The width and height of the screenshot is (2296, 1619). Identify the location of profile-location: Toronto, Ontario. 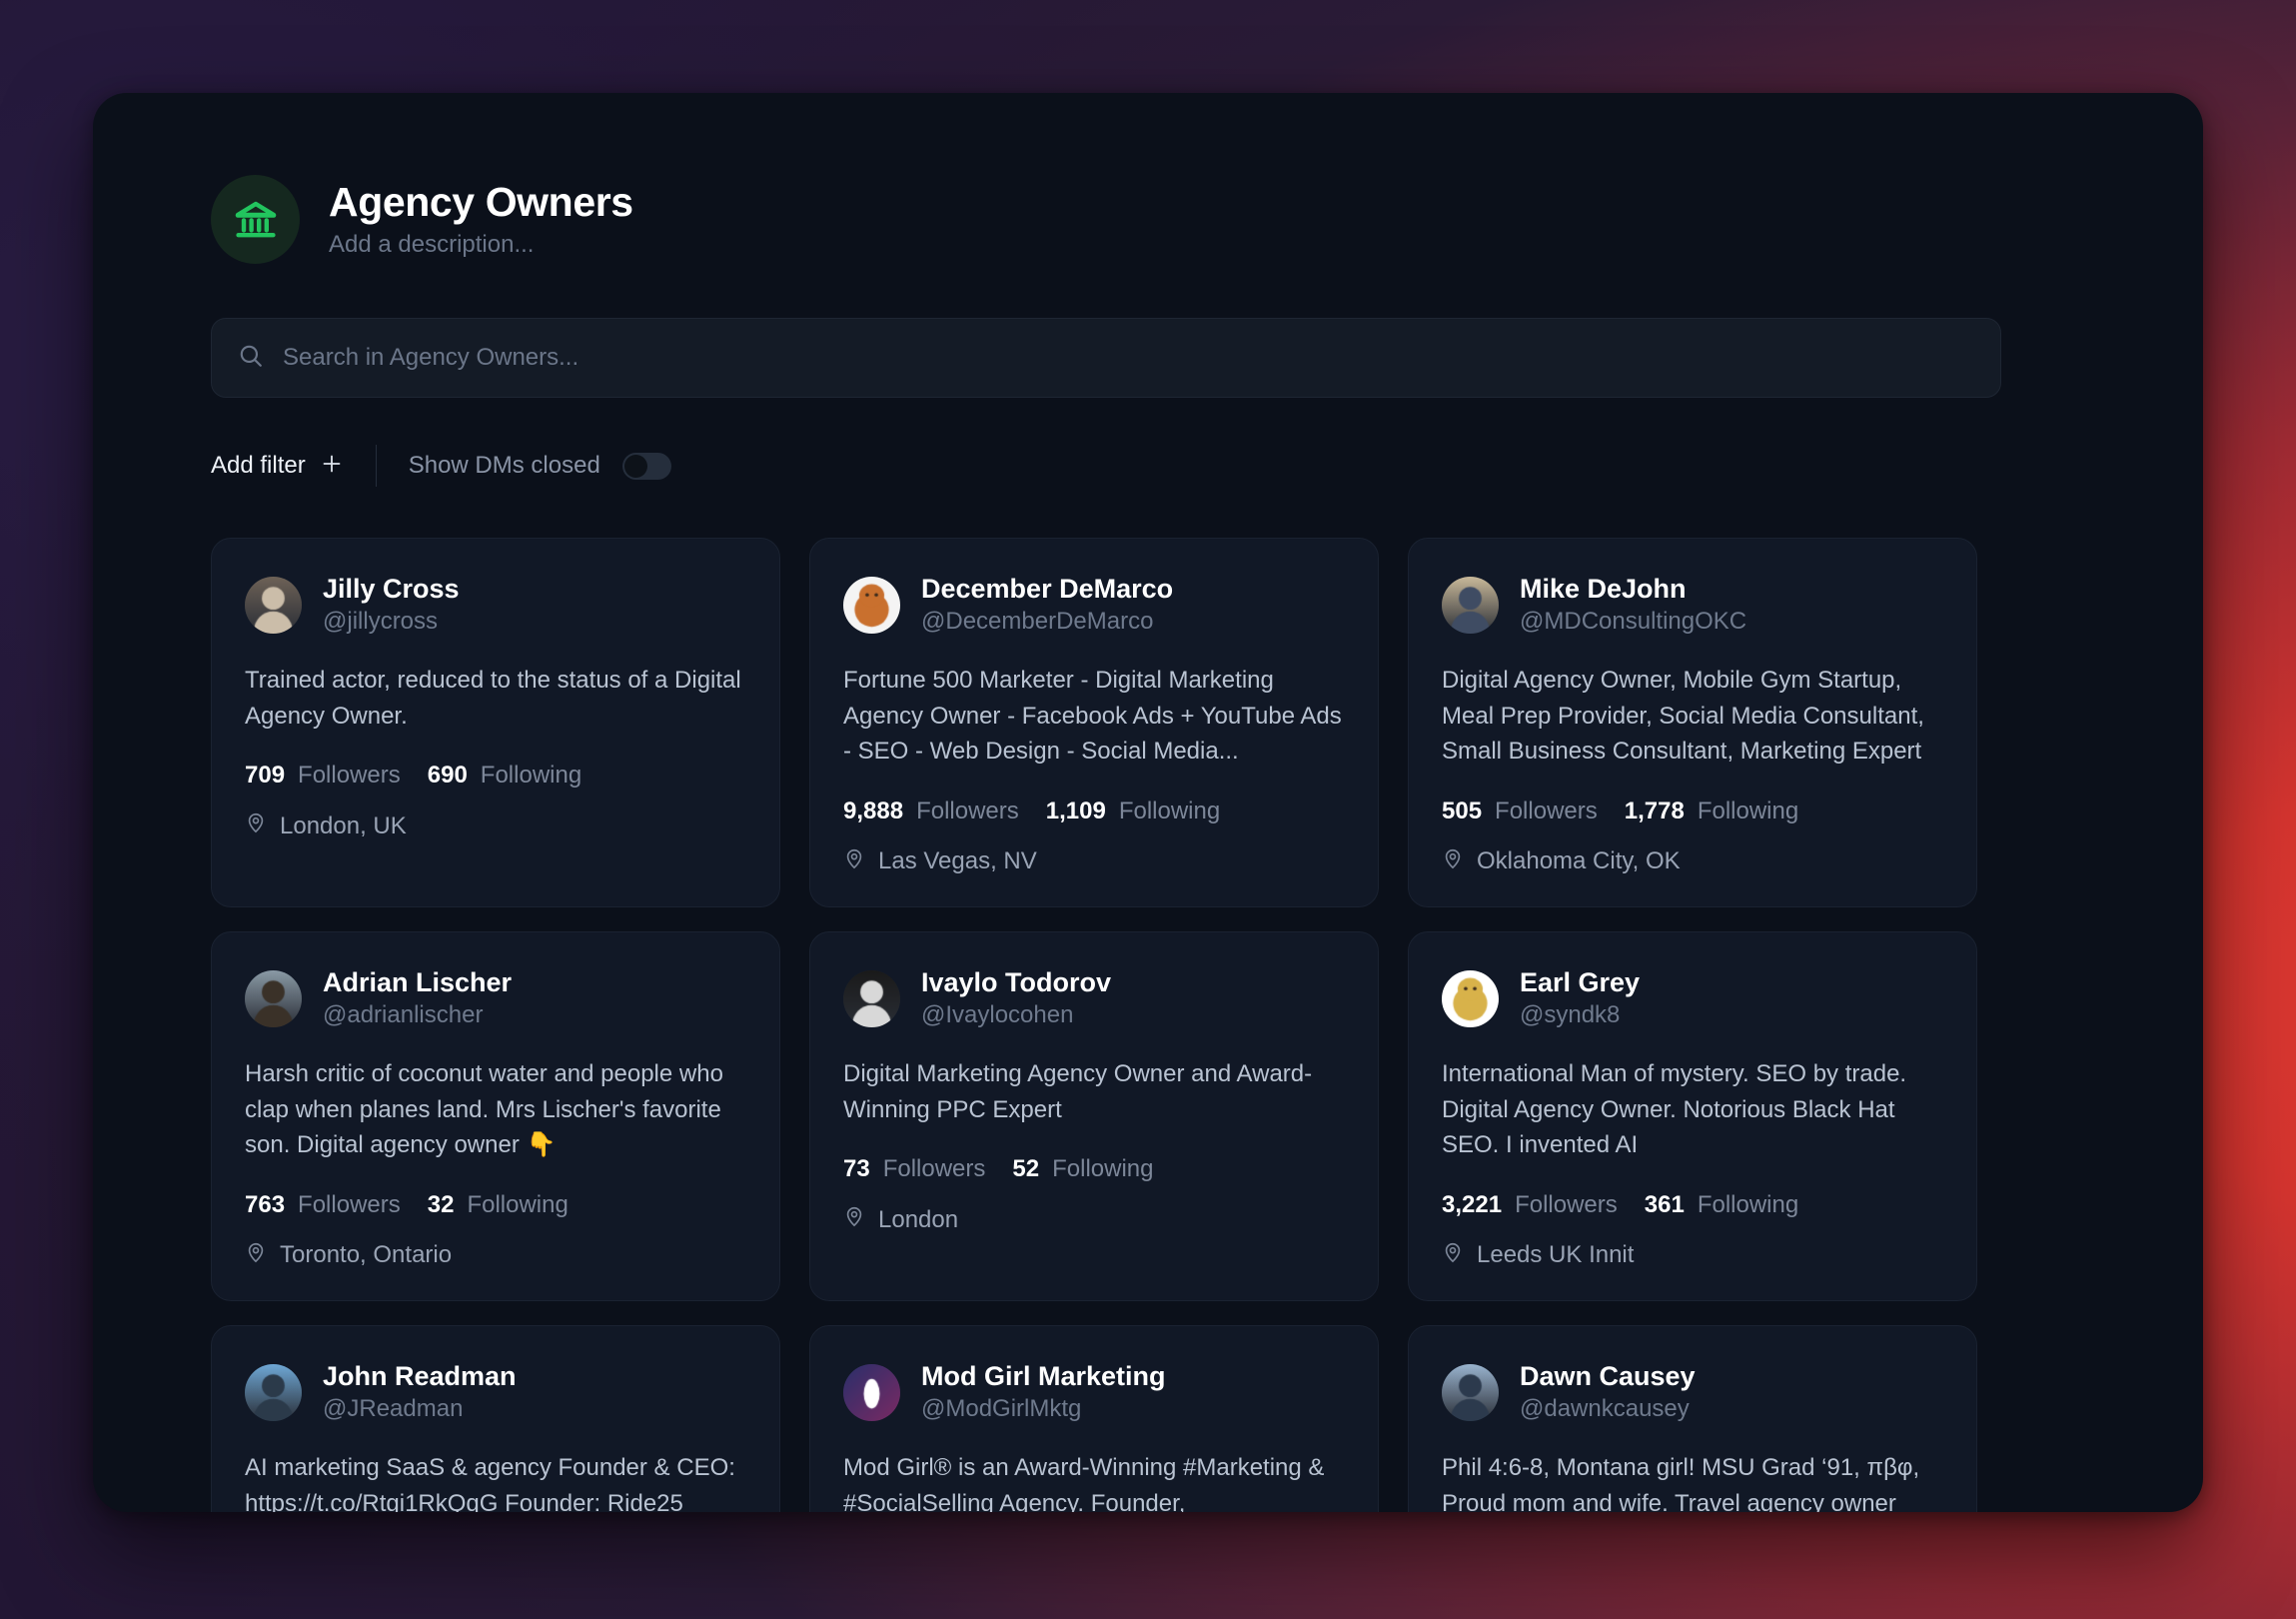
(495, 1255).